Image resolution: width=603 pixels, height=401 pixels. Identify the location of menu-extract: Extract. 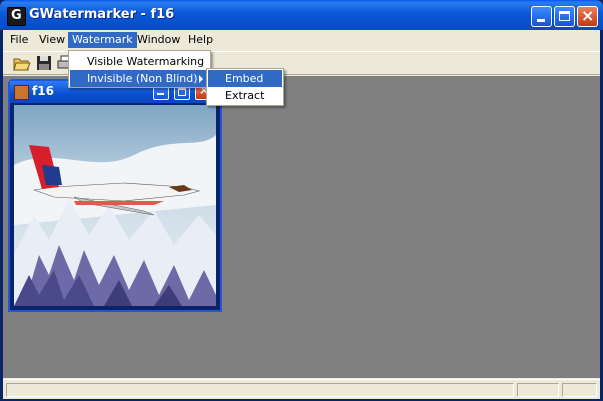
(245, 95).